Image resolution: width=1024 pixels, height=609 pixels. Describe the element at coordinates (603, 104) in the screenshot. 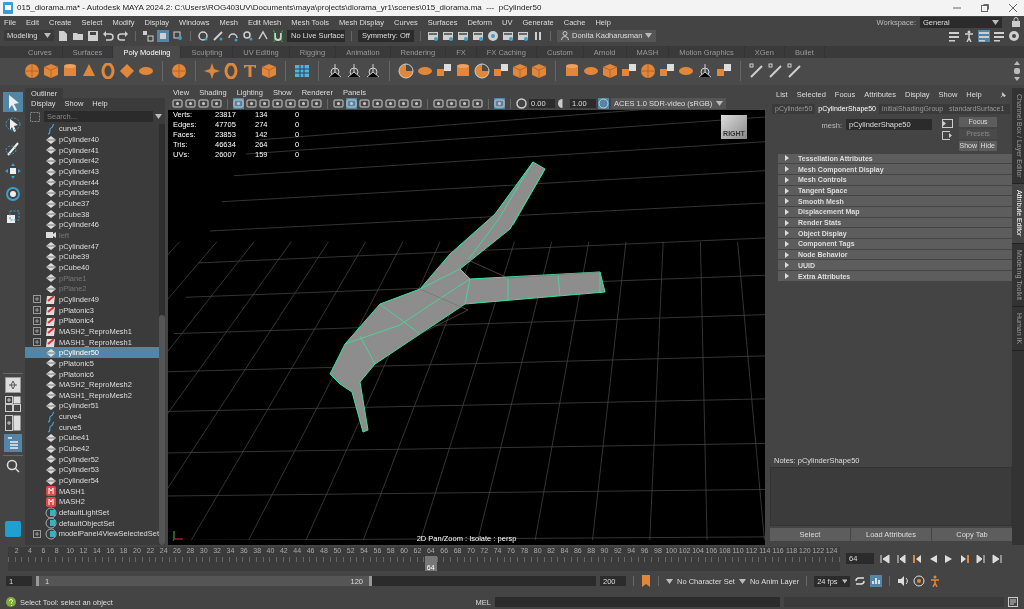

I see `color-management-icon` at that location.